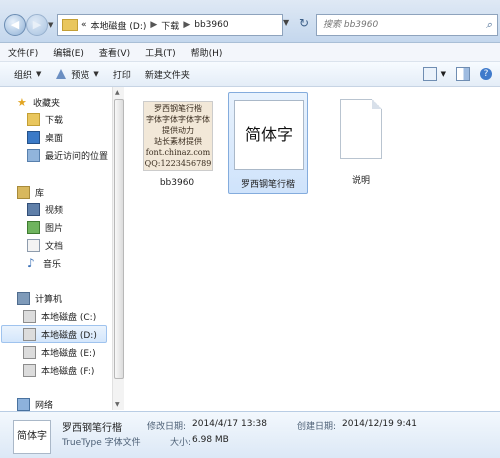 This screenshot has width=500, height=458. Describe the element at coordinates (47, 103) in the screenshot. I see `sidebar-favorites-label: 收藏夹` at that location.